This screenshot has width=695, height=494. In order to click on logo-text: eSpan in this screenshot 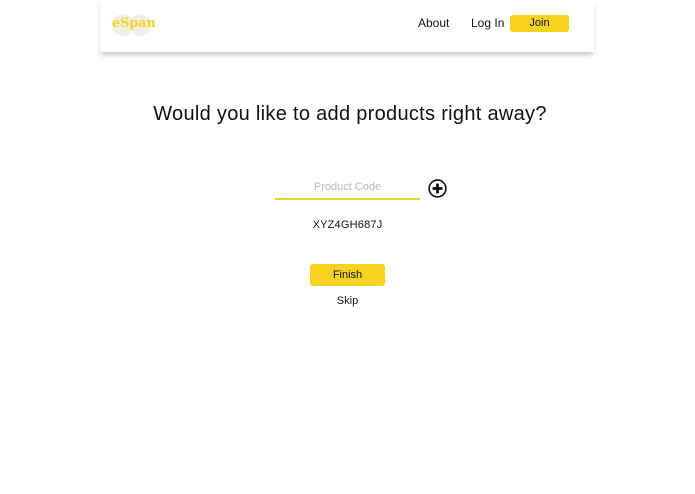, I will do `click(134, 23)`.